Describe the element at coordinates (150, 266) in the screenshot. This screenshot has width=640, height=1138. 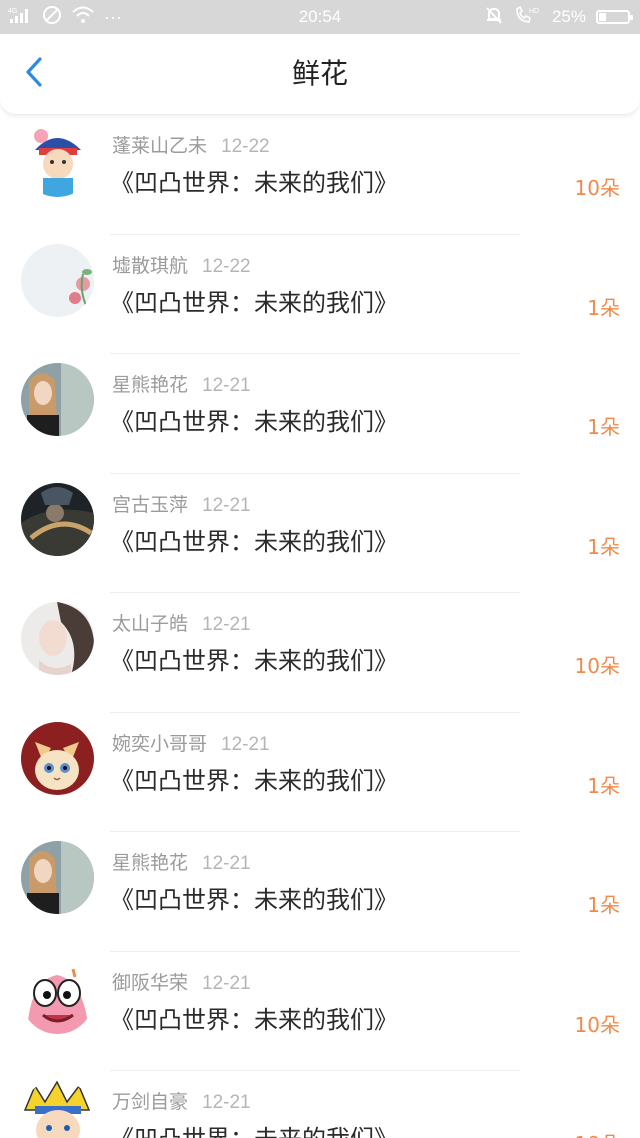
I see `username: 墟散琪航` at that location.